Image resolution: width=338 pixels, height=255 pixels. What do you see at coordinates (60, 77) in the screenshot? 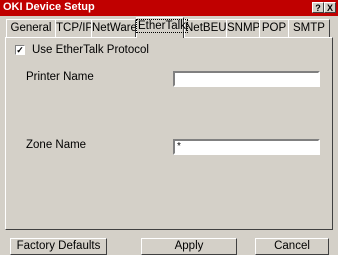
I see `printer-name-label: Printer Name` at bounding box center [60, 77].